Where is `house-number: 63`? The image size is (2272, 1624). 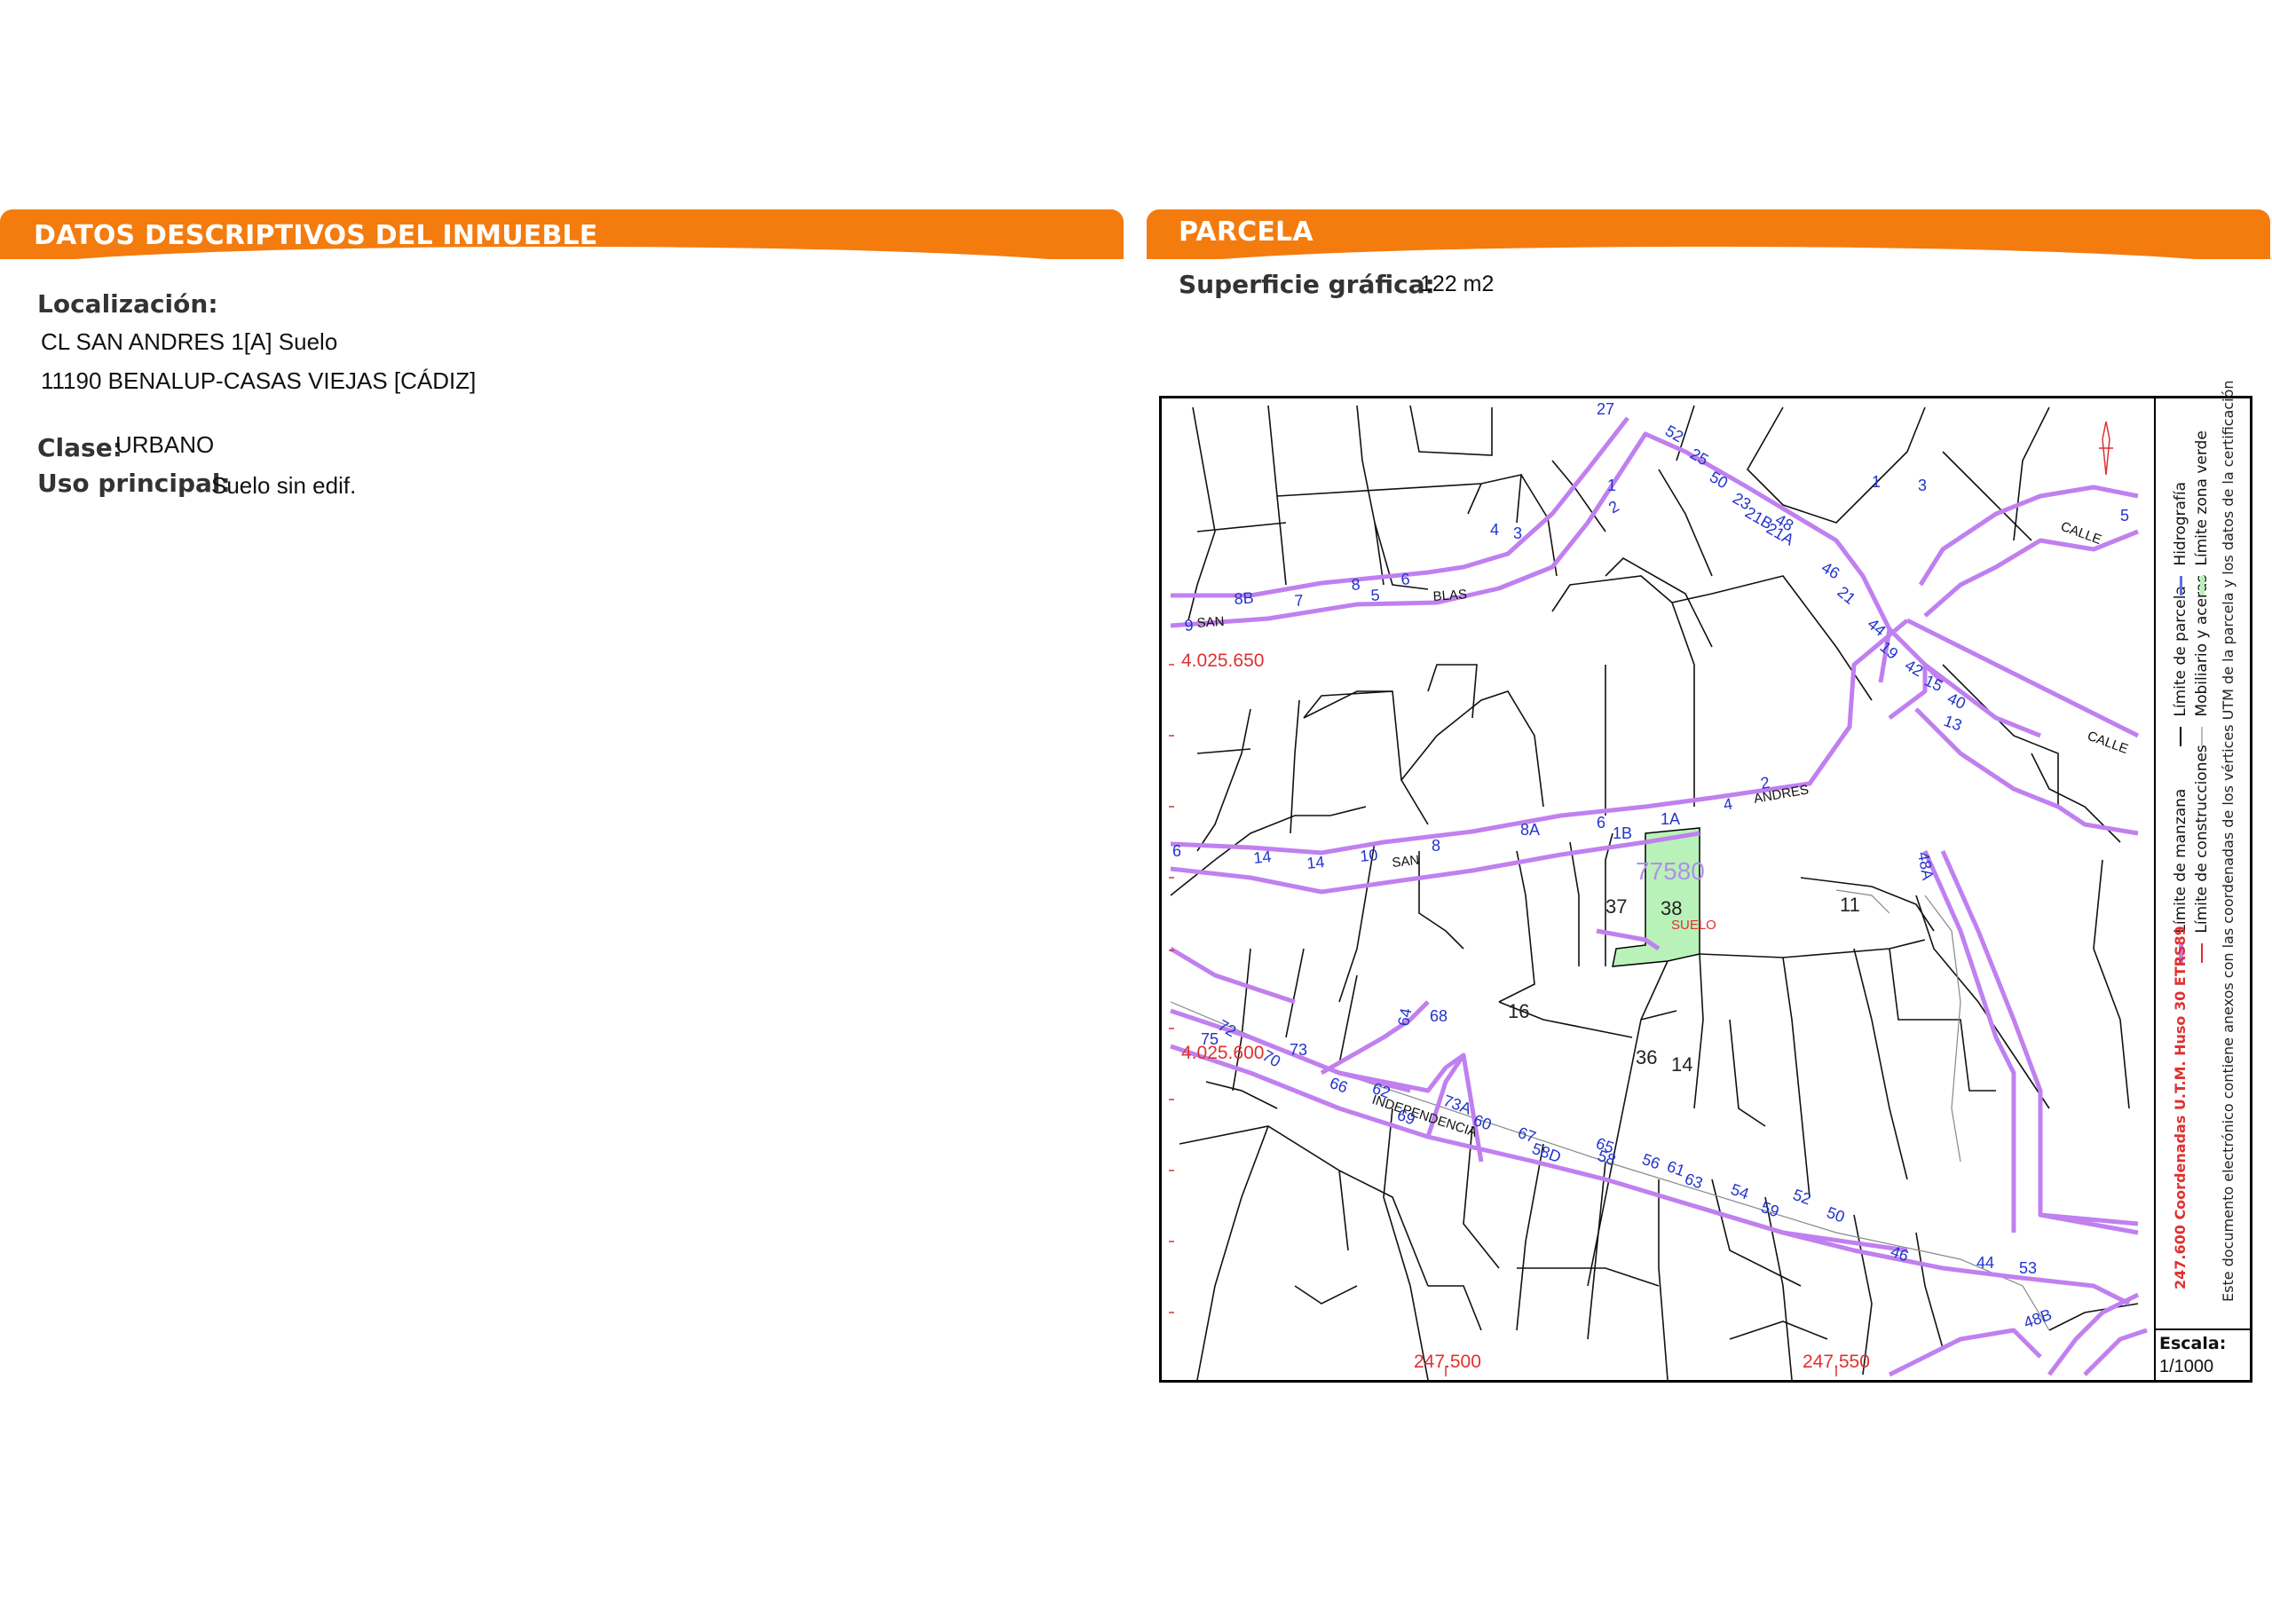 house-number: 63 is located at coordinates (1694, 1181).